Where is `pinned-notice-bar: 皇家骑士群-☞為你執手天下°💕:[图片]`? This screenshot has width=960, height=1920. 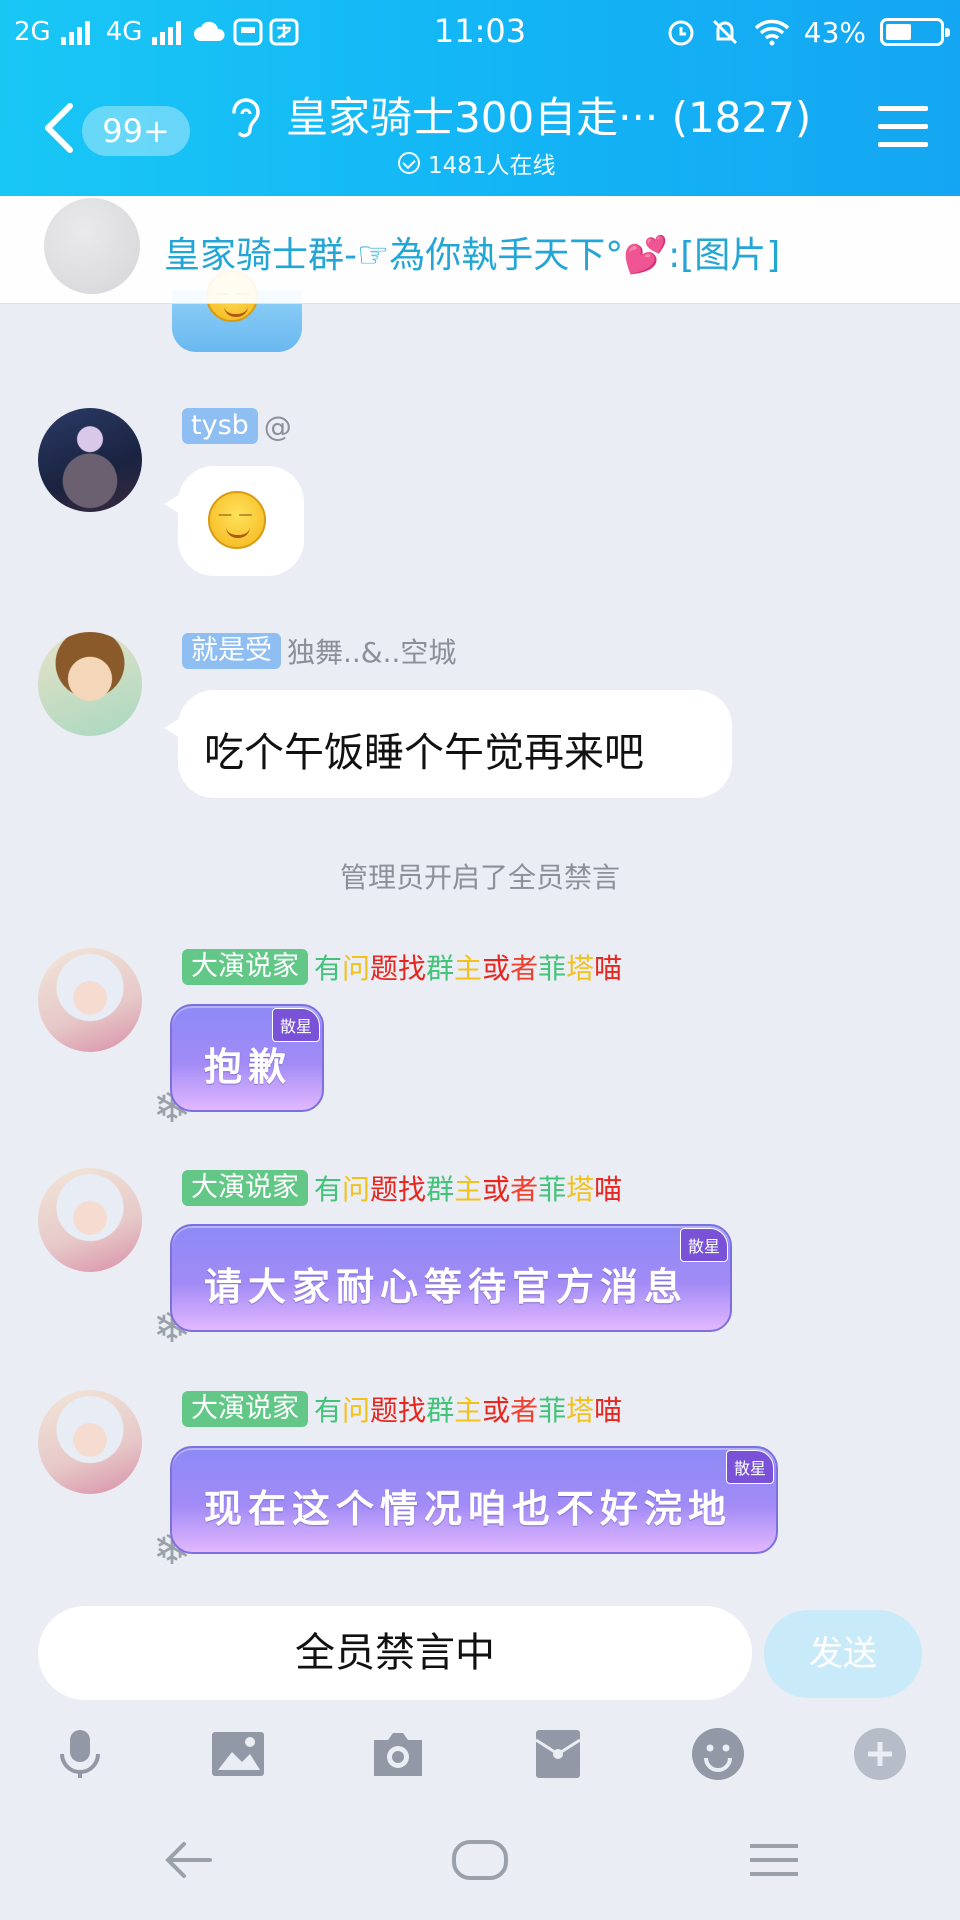 pinned-notice-bar: 皇家骑士群-☞為你執手天下°💕:[图片] is located at coordinates (480, 250).